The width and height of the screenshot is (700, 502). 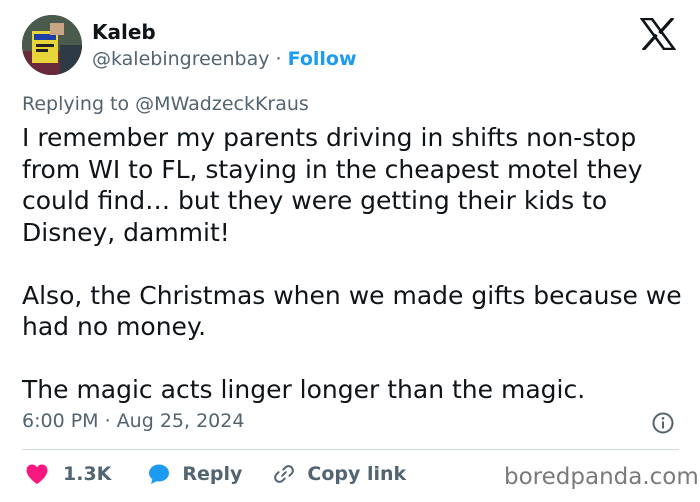 I want to click on x-logo-icon, so click(x=658, y=34).